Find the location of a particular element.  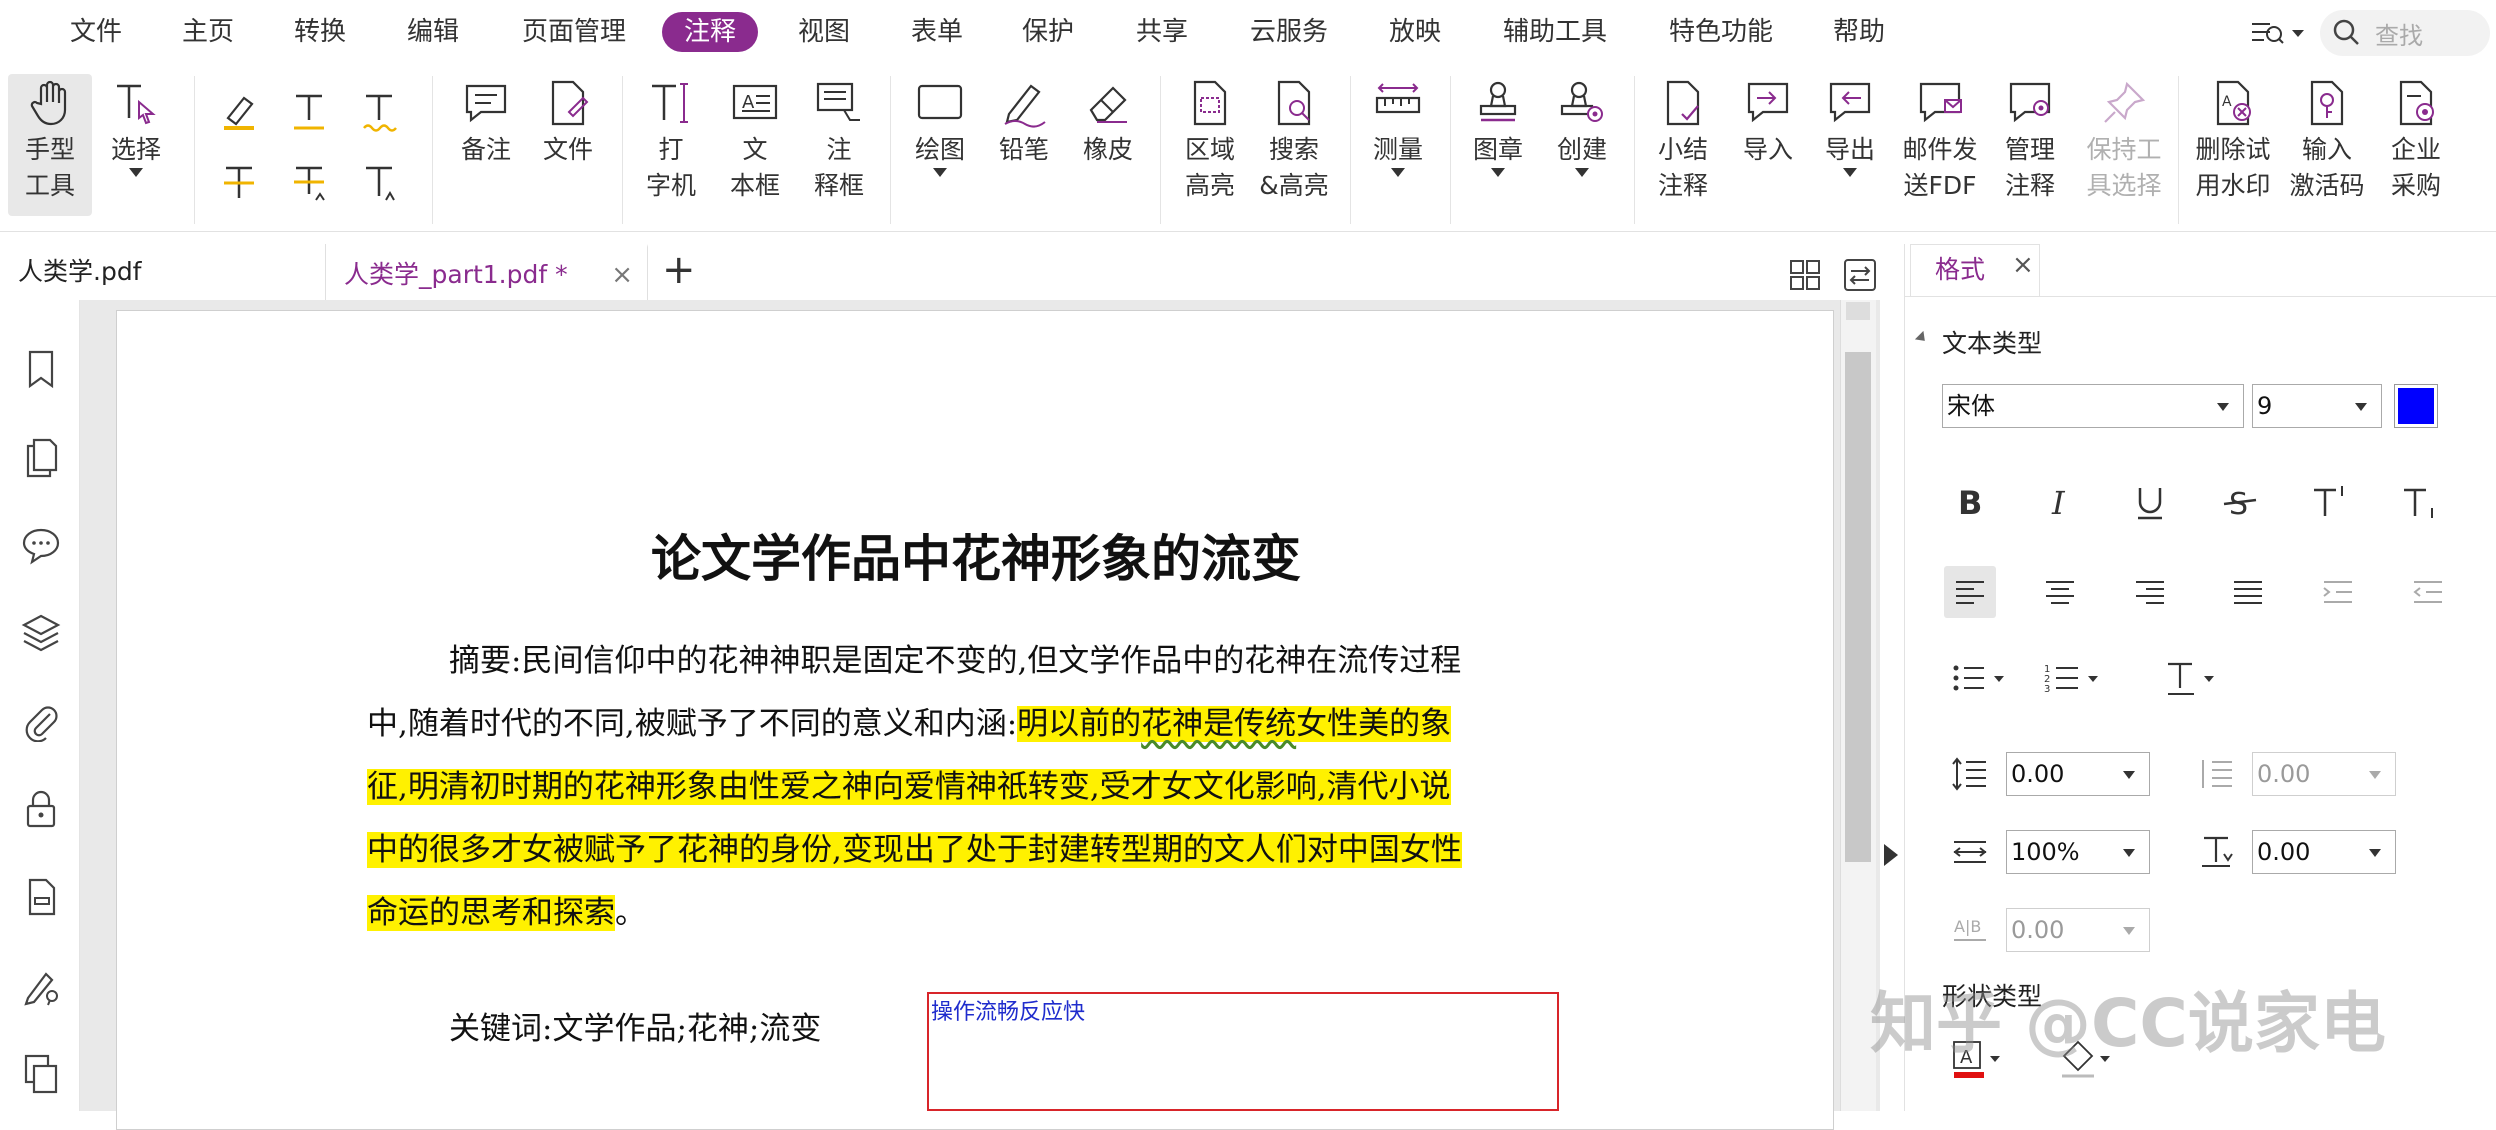

summarize-comments-button: 小结 注释 is located at coordinates (1683, 141).